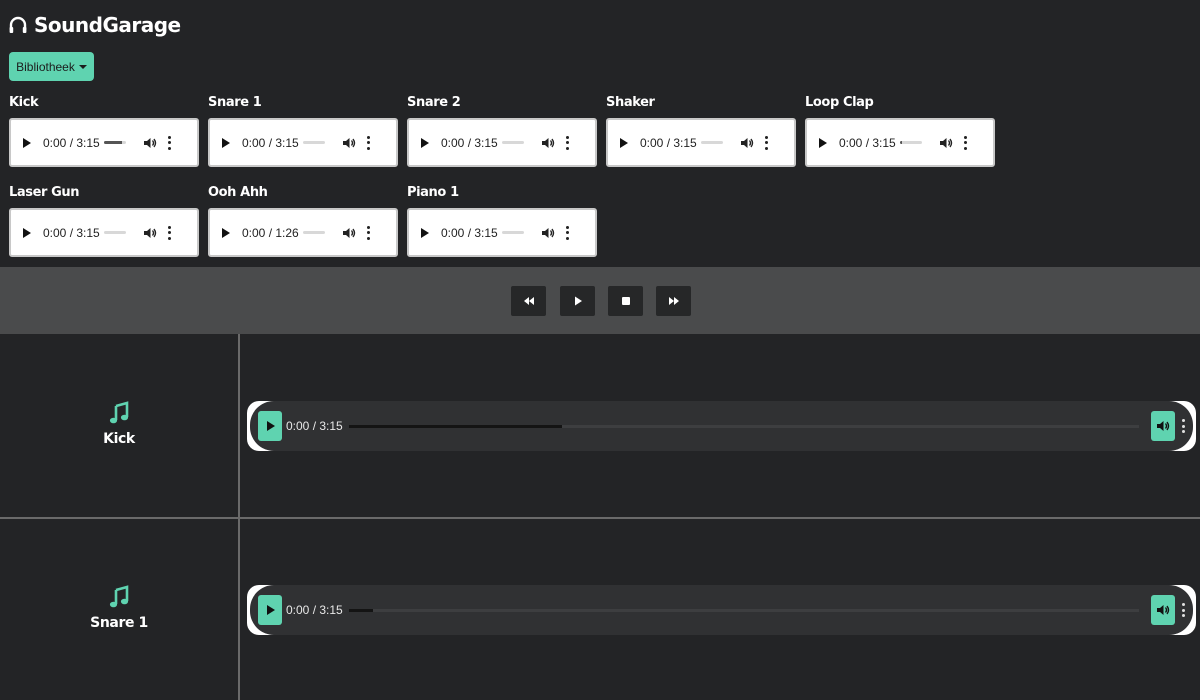 The width and height of the screenshot is (1200, 700). I want to click on headphones-icon, so click(18, 24).